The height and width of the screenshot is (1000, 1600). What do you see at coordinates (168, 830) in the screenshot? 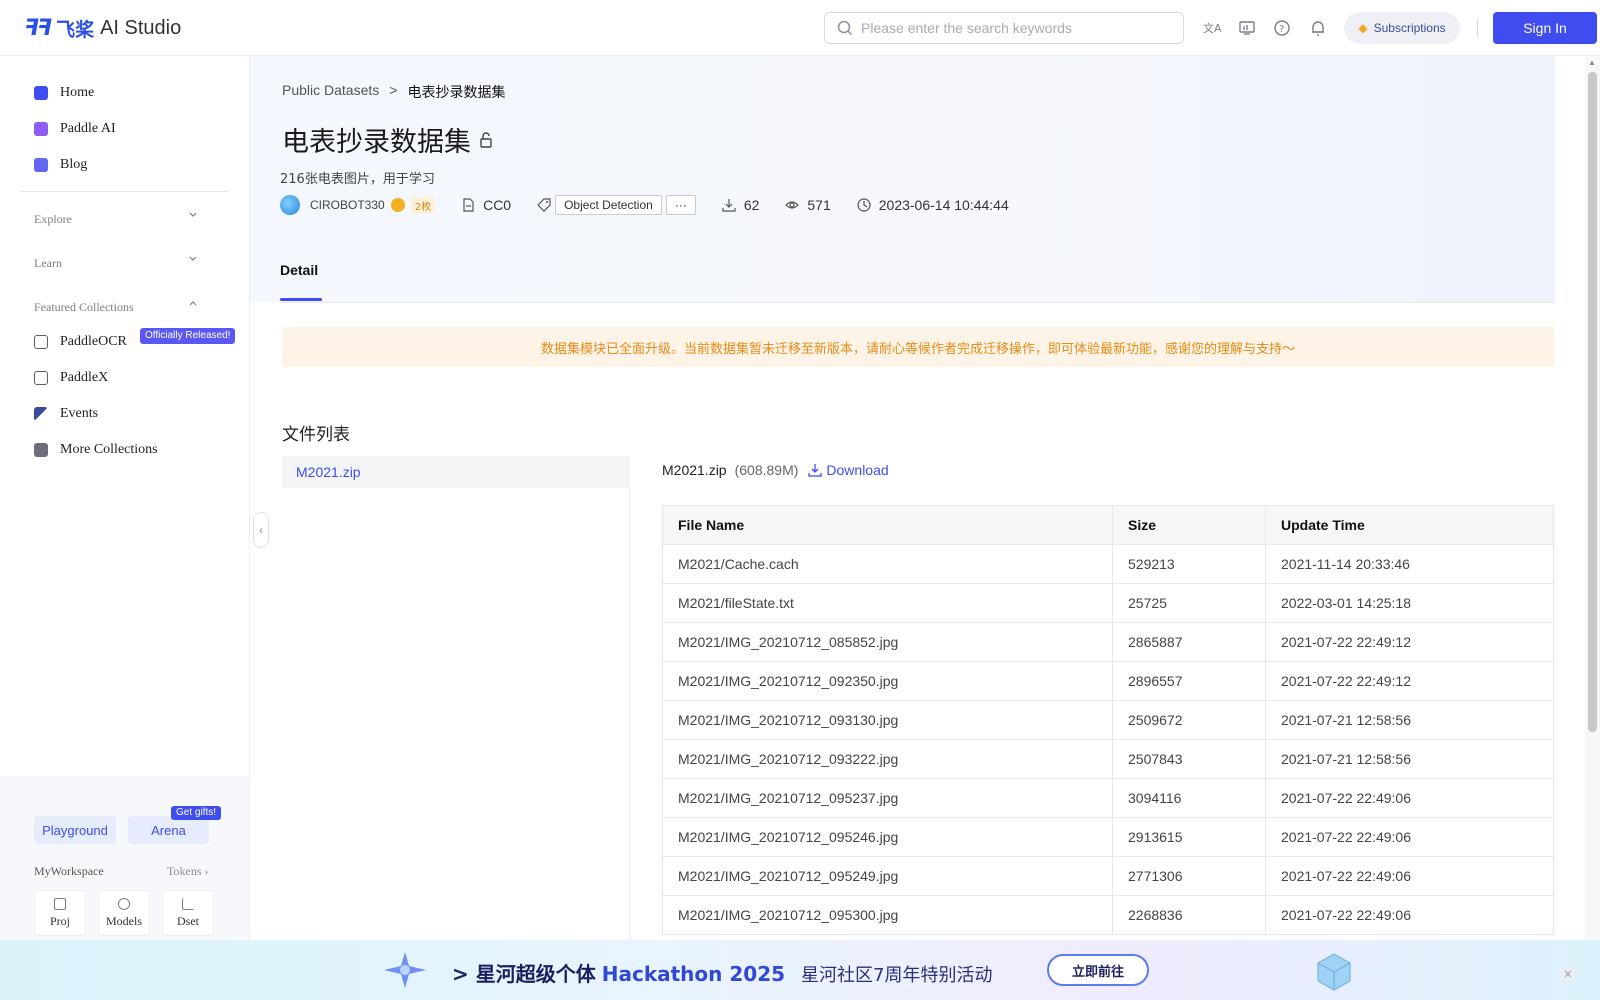
I see `arena-button: Arena` at bounding box center [168, 830].